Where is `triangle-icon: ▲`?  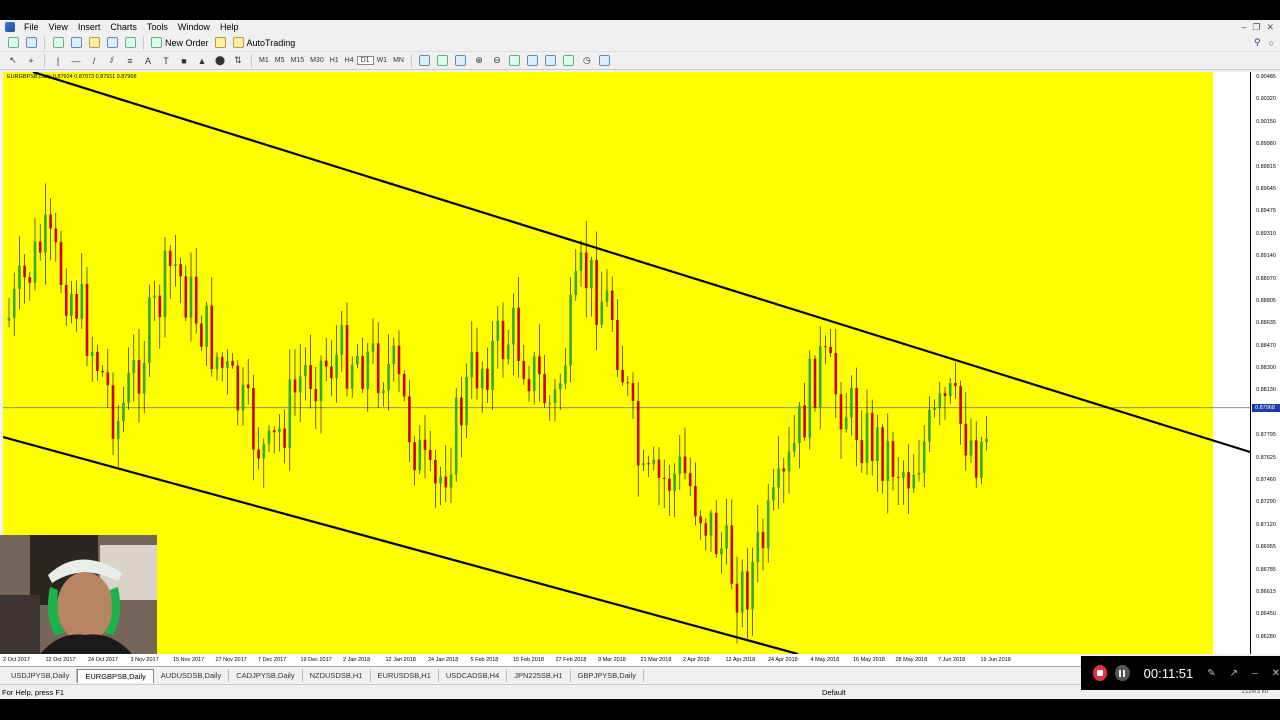 triangle-icon: ▲ is located at coordinates (202, 61).